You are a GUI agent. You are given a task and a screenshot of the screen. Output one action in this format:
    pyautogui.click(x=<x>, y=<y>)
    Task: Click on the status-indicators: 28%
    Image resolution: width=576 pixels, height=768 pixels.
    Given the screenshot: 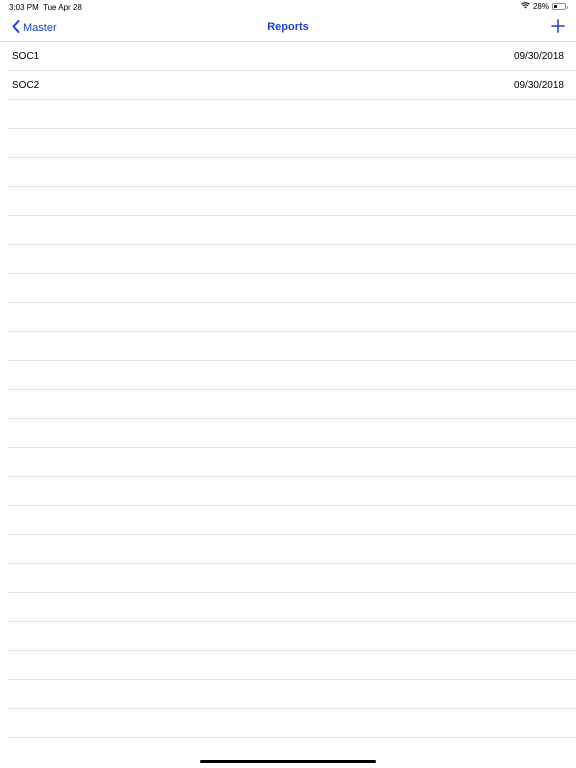 What is the action you would take?
    pyautogui.click(x=544, y=6)
    